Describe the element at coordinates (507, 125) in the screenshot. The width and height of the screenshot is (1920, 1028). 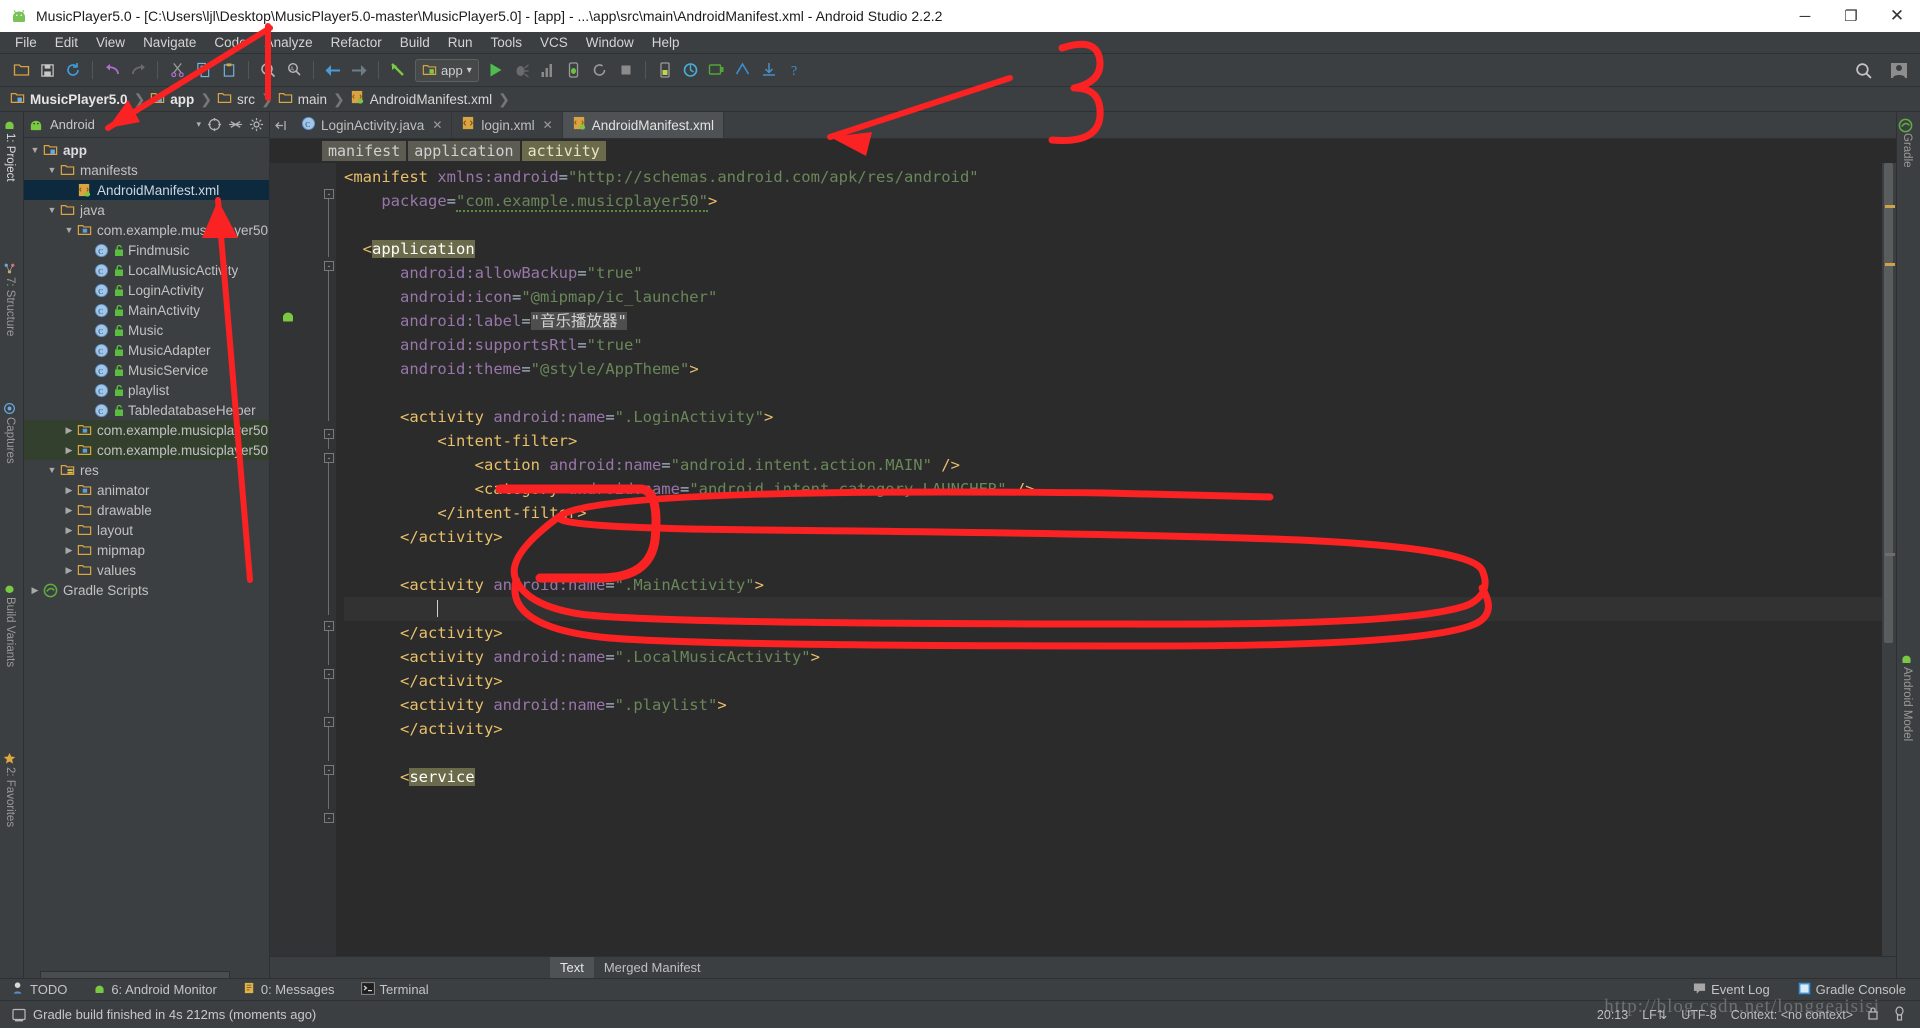
I see `editor-tab-login-xml: login.xml ✕` at that location.